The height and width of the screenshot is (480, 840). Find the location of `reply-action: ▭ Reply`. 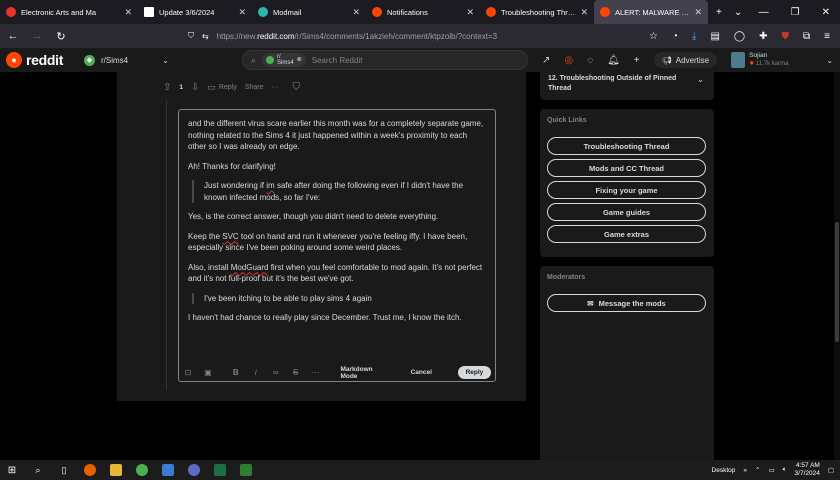

reply-action: ▭ Reply is located at coordinates (221, 87).